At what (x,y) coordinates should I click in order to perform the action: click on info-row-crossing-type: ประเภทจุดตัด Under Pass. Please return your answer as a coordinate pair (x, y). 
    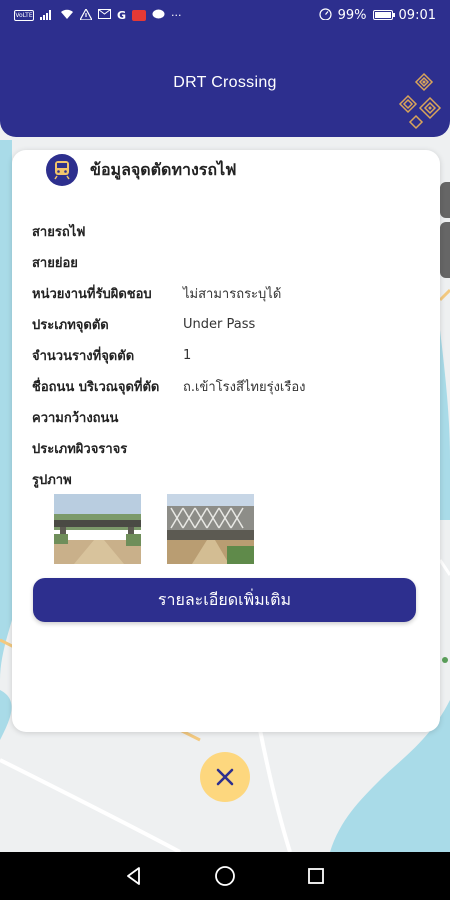
    Looking at the image, I should click on (232, 324).